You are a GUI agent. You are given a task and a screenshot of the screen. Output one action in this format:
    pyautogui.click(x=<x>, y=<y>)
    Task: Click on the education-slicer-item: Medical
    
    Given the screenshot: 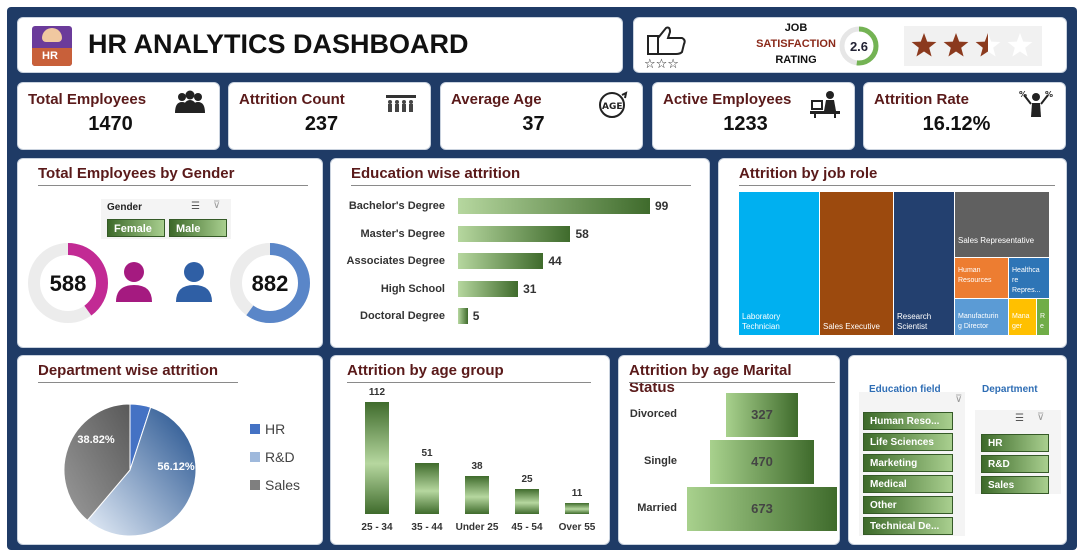 What is the action you would take?
    pyautogui.click(x=908, y=484)
    